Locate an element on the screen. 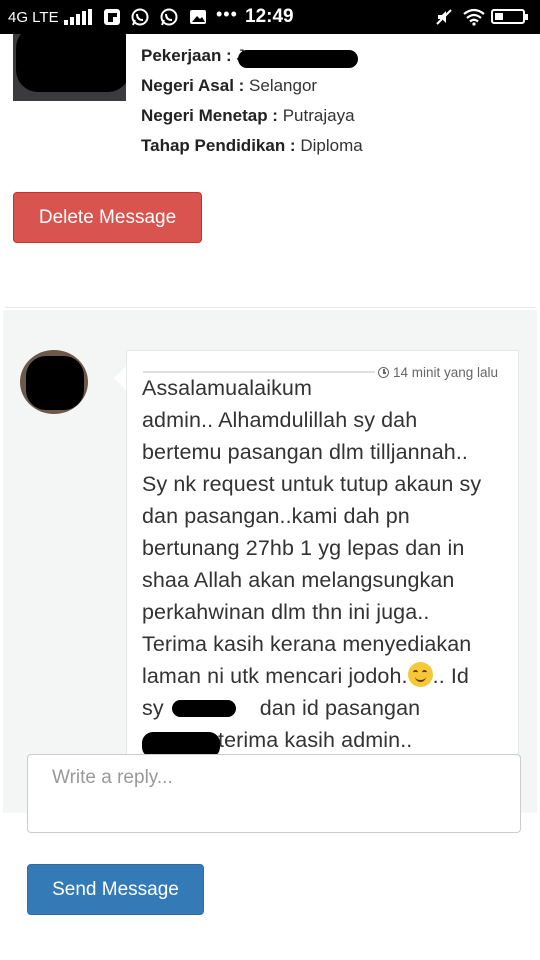  redacted-occupation is located at coordinates (298, 59).